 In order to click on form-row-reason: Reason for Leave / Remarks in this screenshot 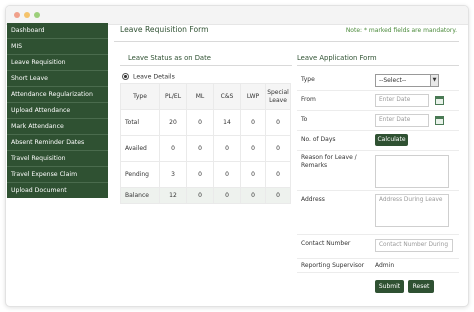, I will do `click(378, 170)`.